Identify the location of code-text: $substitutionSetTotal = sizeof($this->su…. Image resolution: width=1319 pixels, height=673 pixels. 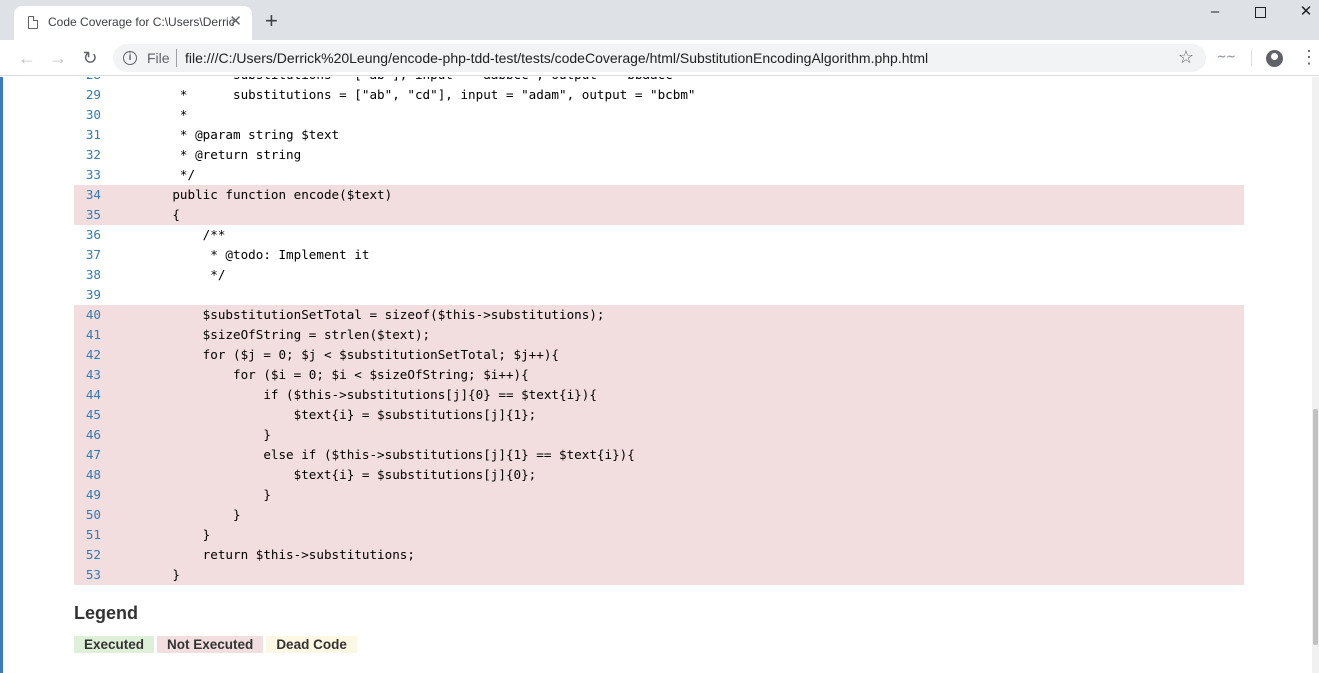
(373, 314).